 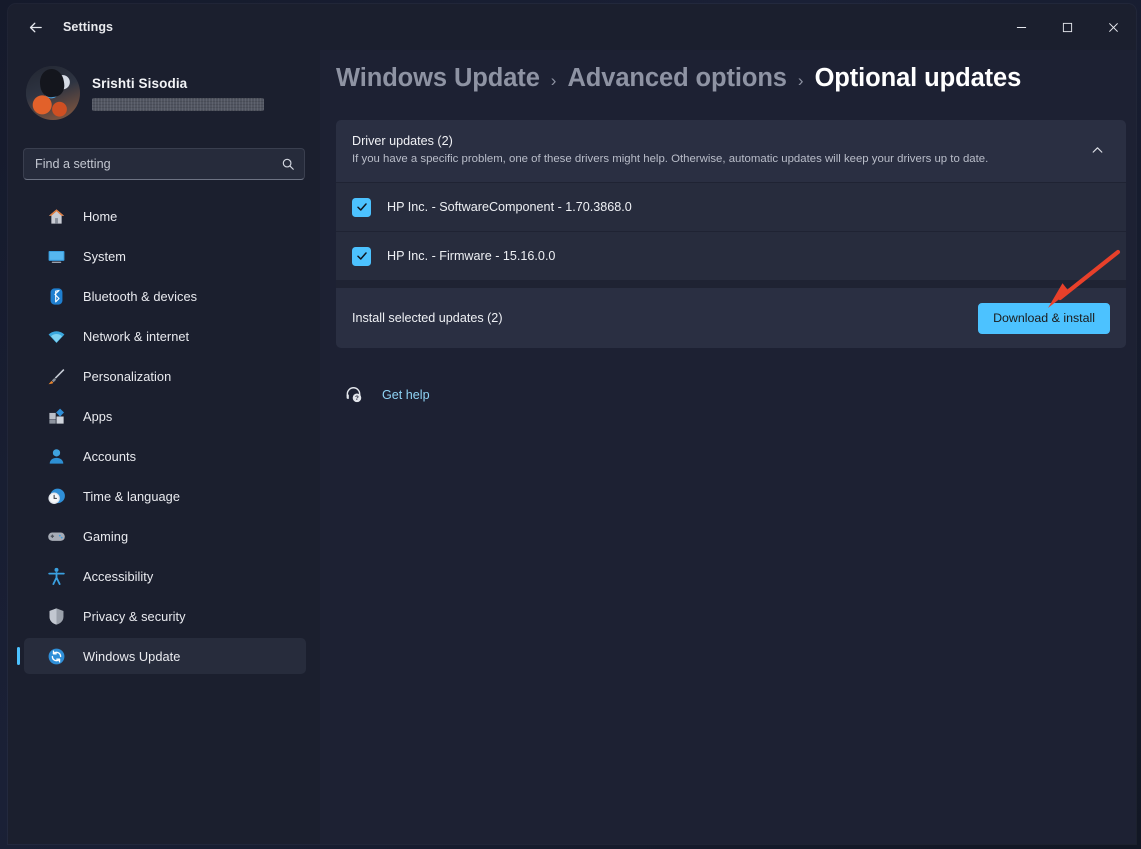 I want to click on sidebar-item-system: System, so click(x=165, y=256).